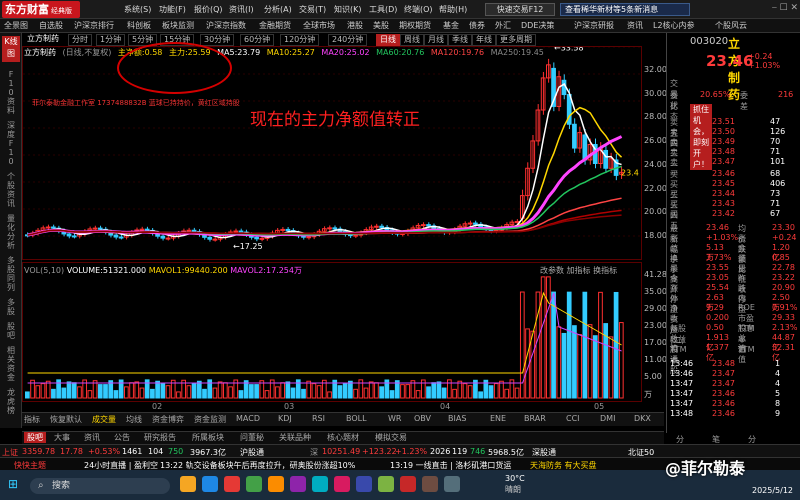 This screenshot has height=500, width=800. What do you see at coordinates (92, 437) in the screenshot?
I see `info-tab-2: 资讯` at bounding box center [92, 437].